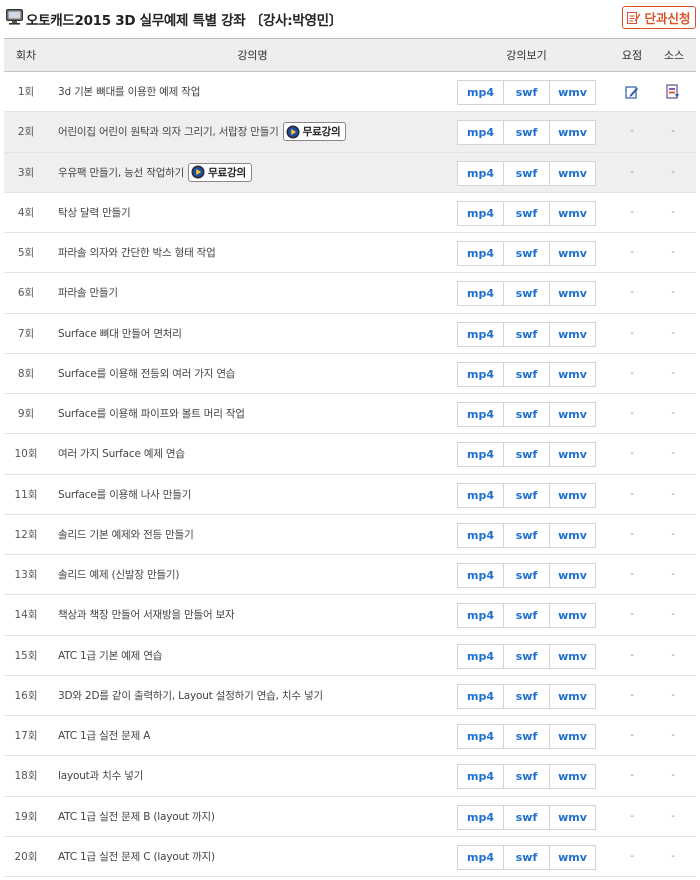  What do you see at coordinates (632, 55) in the screenshot?
I see `col-header-summary: 요점` at bounding box center [632, 55].